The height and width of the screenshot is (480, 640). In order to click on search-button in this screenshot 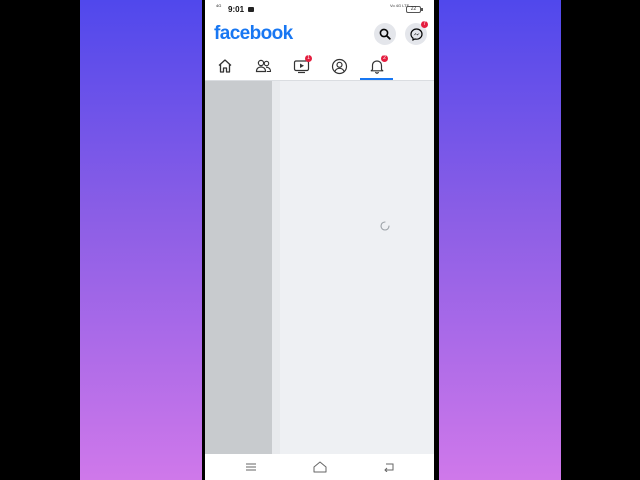, I will do `click(385, 34)`.